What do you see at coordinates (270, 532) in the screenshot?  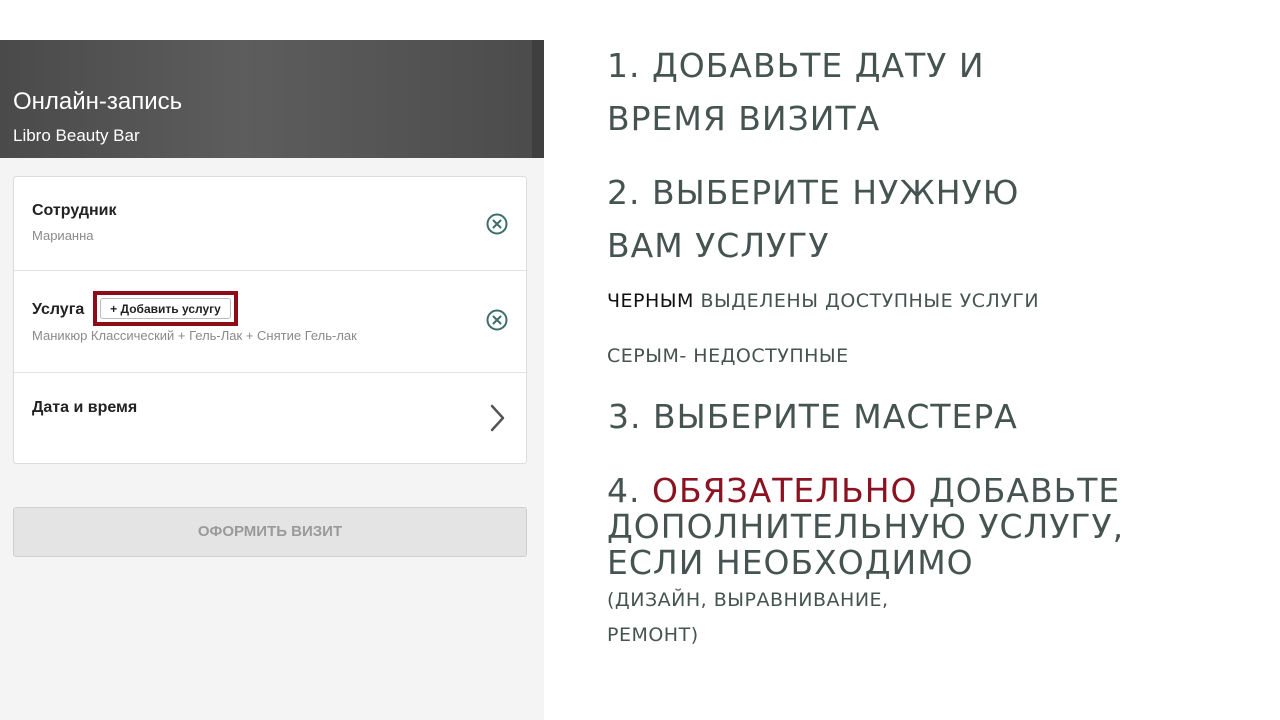 I see `submit-visit-button: ОФОРМИТЬ ВИЗИТ` at bounding box center [270, 532].